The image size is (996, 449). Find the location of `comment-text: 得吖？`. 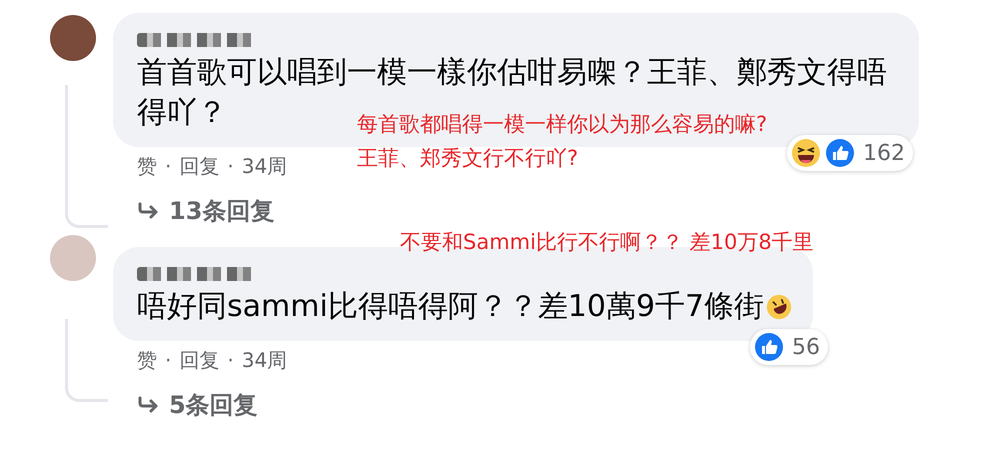

comment-text: 得吖？ is located at coordinates (182, 113).